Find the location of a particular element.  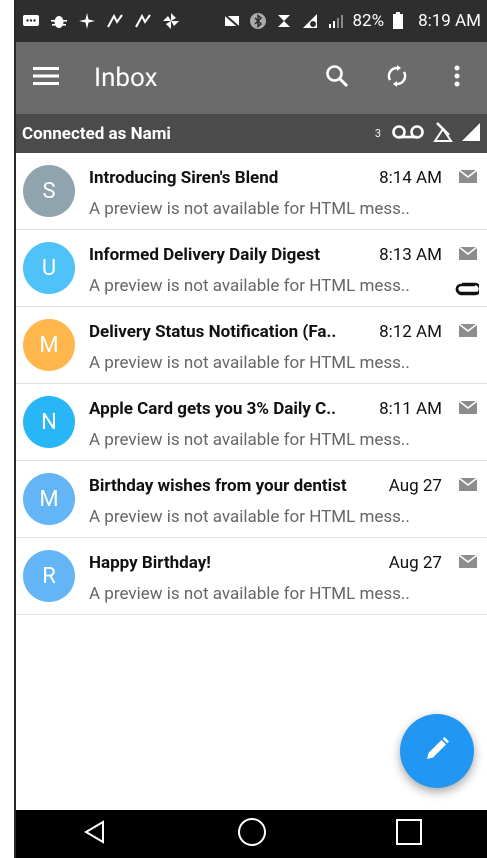

battery-icon is located at coordinates (401, 21).